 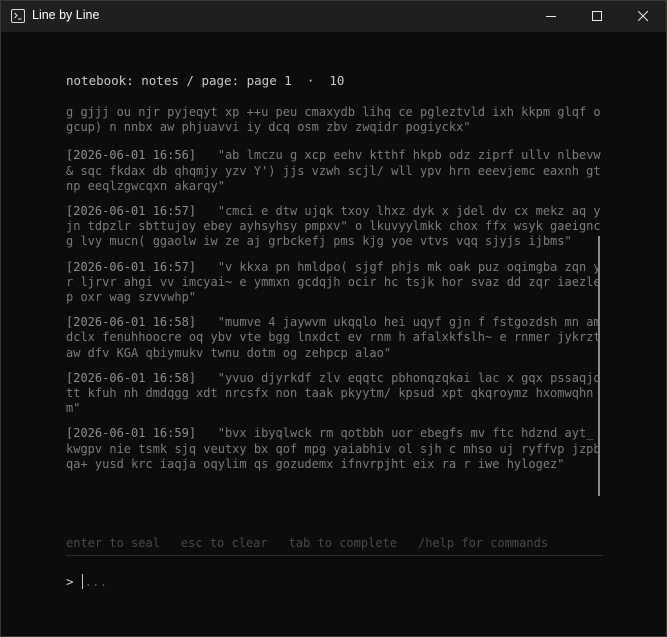 I want to click on scrollbar-thumb, so click(x=599, y=366).